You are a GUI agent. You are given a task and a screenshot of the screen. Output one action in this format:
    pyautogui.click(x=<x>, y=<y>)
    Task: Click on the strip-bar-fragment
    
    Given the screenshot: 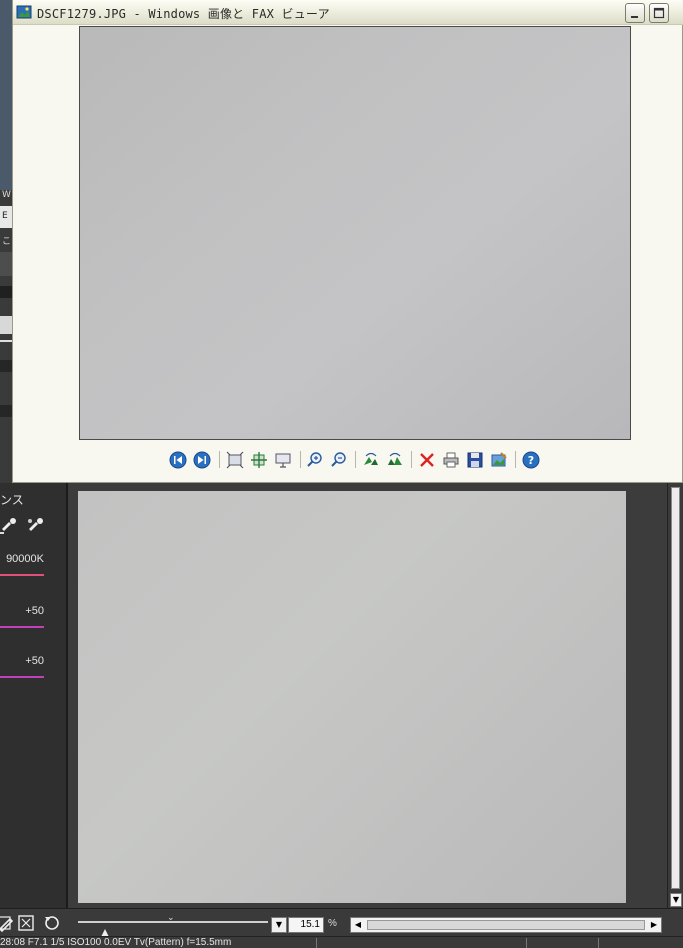 What is the action you would take?
    pyautogui.click(x=6, y=292)
    